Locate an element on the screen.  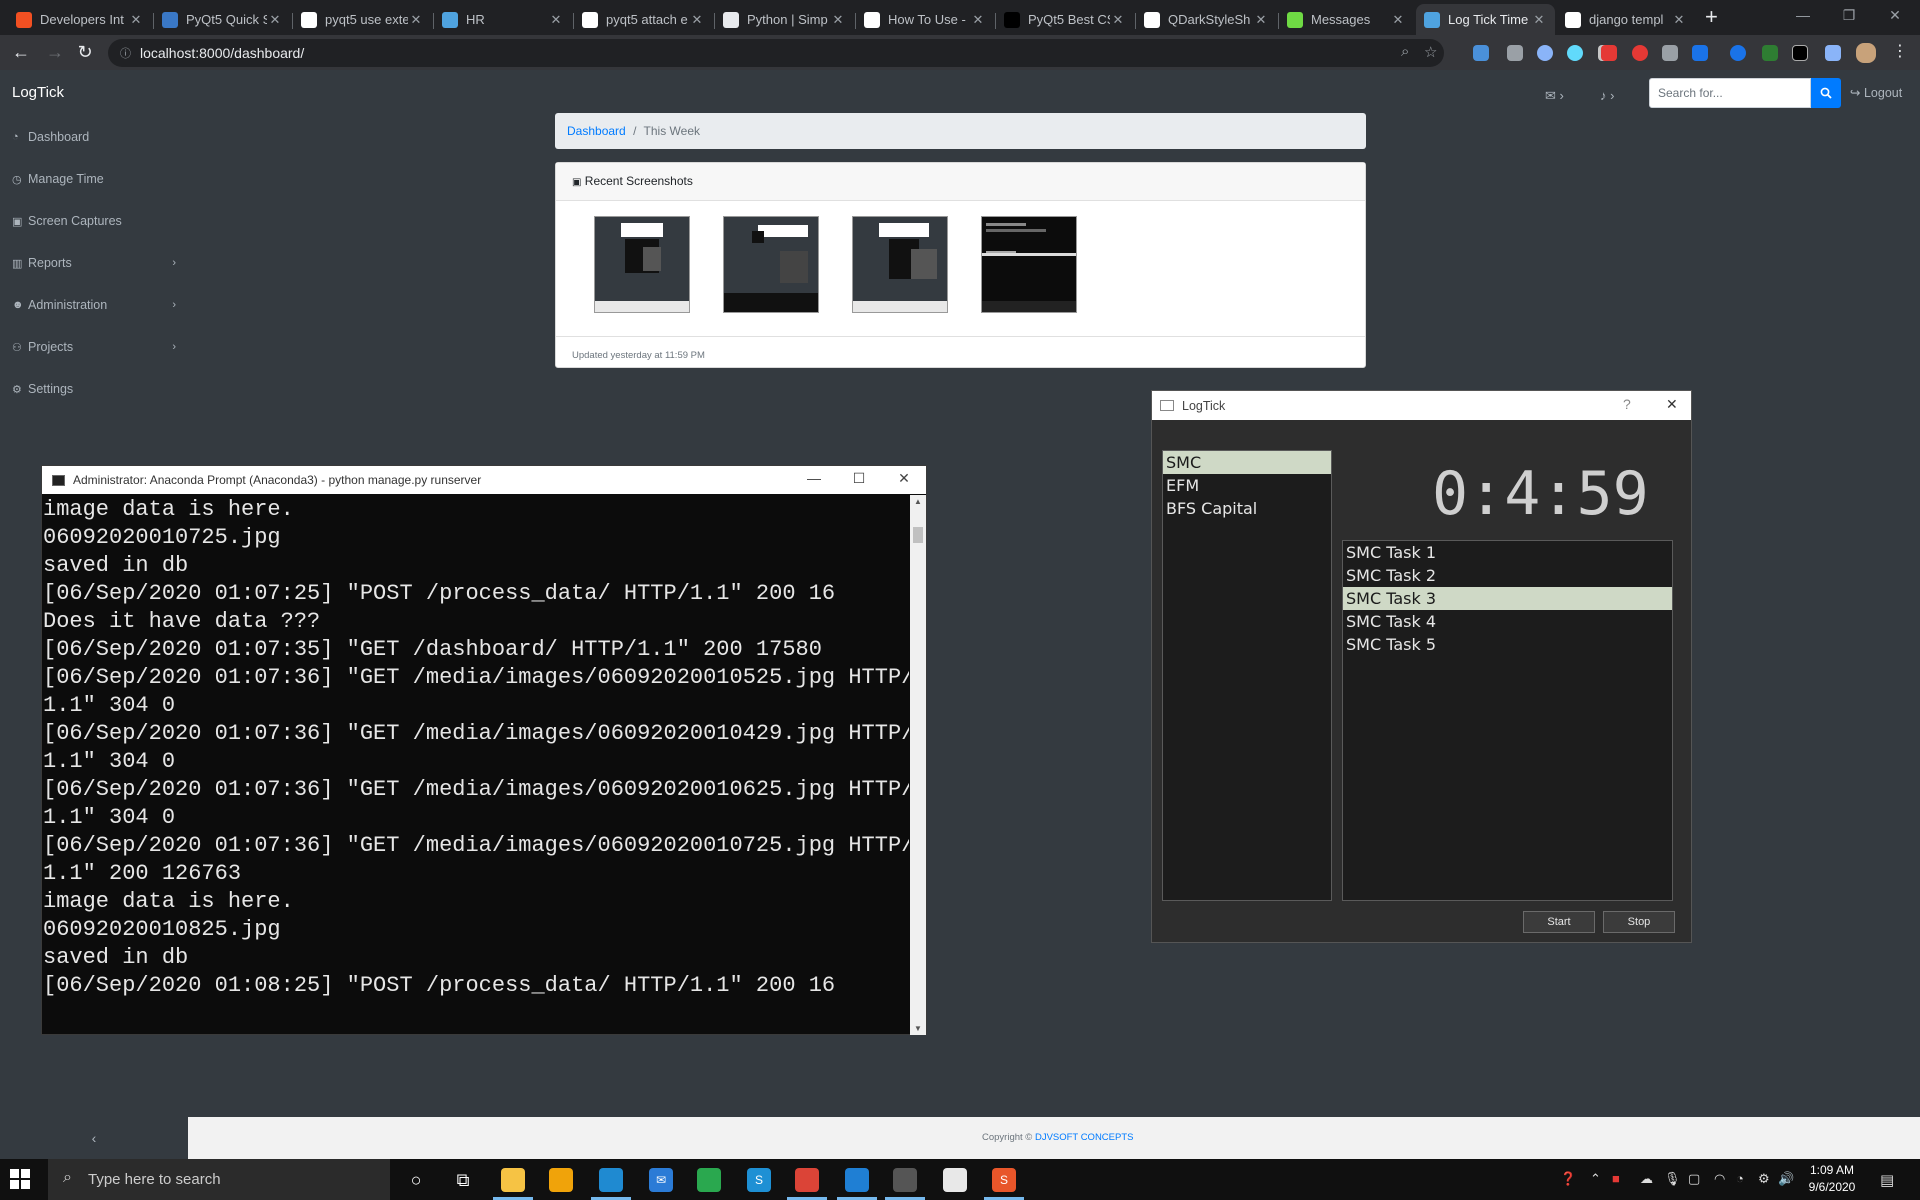
sidebar-item-dashboard: ◔ Dashboard is located at coordinates (93, 137).